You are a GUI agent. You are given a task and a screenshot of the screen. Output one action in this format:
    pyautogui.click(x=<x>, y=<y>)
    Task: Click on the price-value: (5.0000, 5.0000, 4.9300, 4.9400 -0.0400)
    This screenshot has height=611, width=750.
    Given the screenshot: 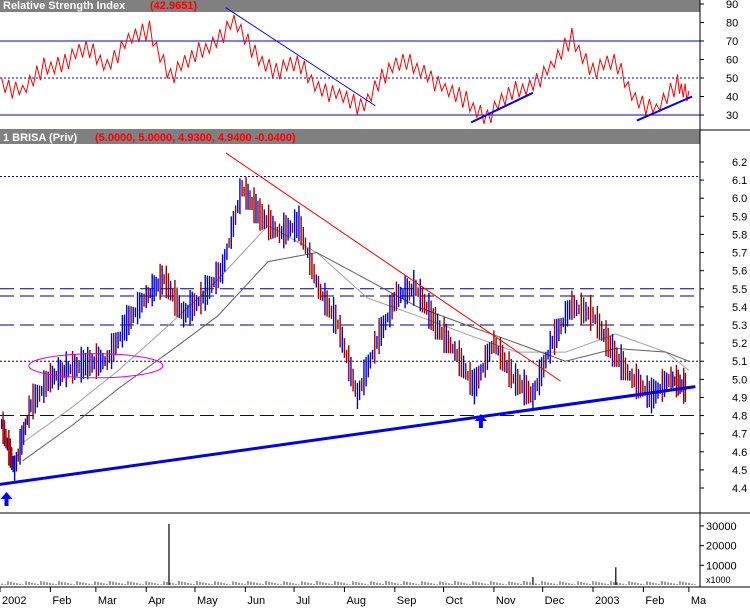 What is the action you would take?
    pyautogui.click(x=195, y=138)
    